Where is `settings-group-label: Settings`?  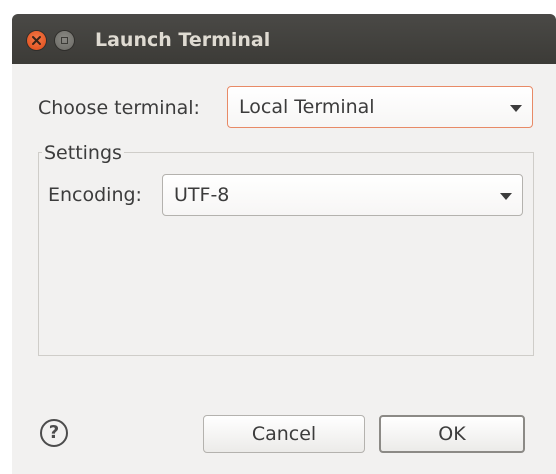 settings-group-label: Settings is located at coordinates (83, 153).